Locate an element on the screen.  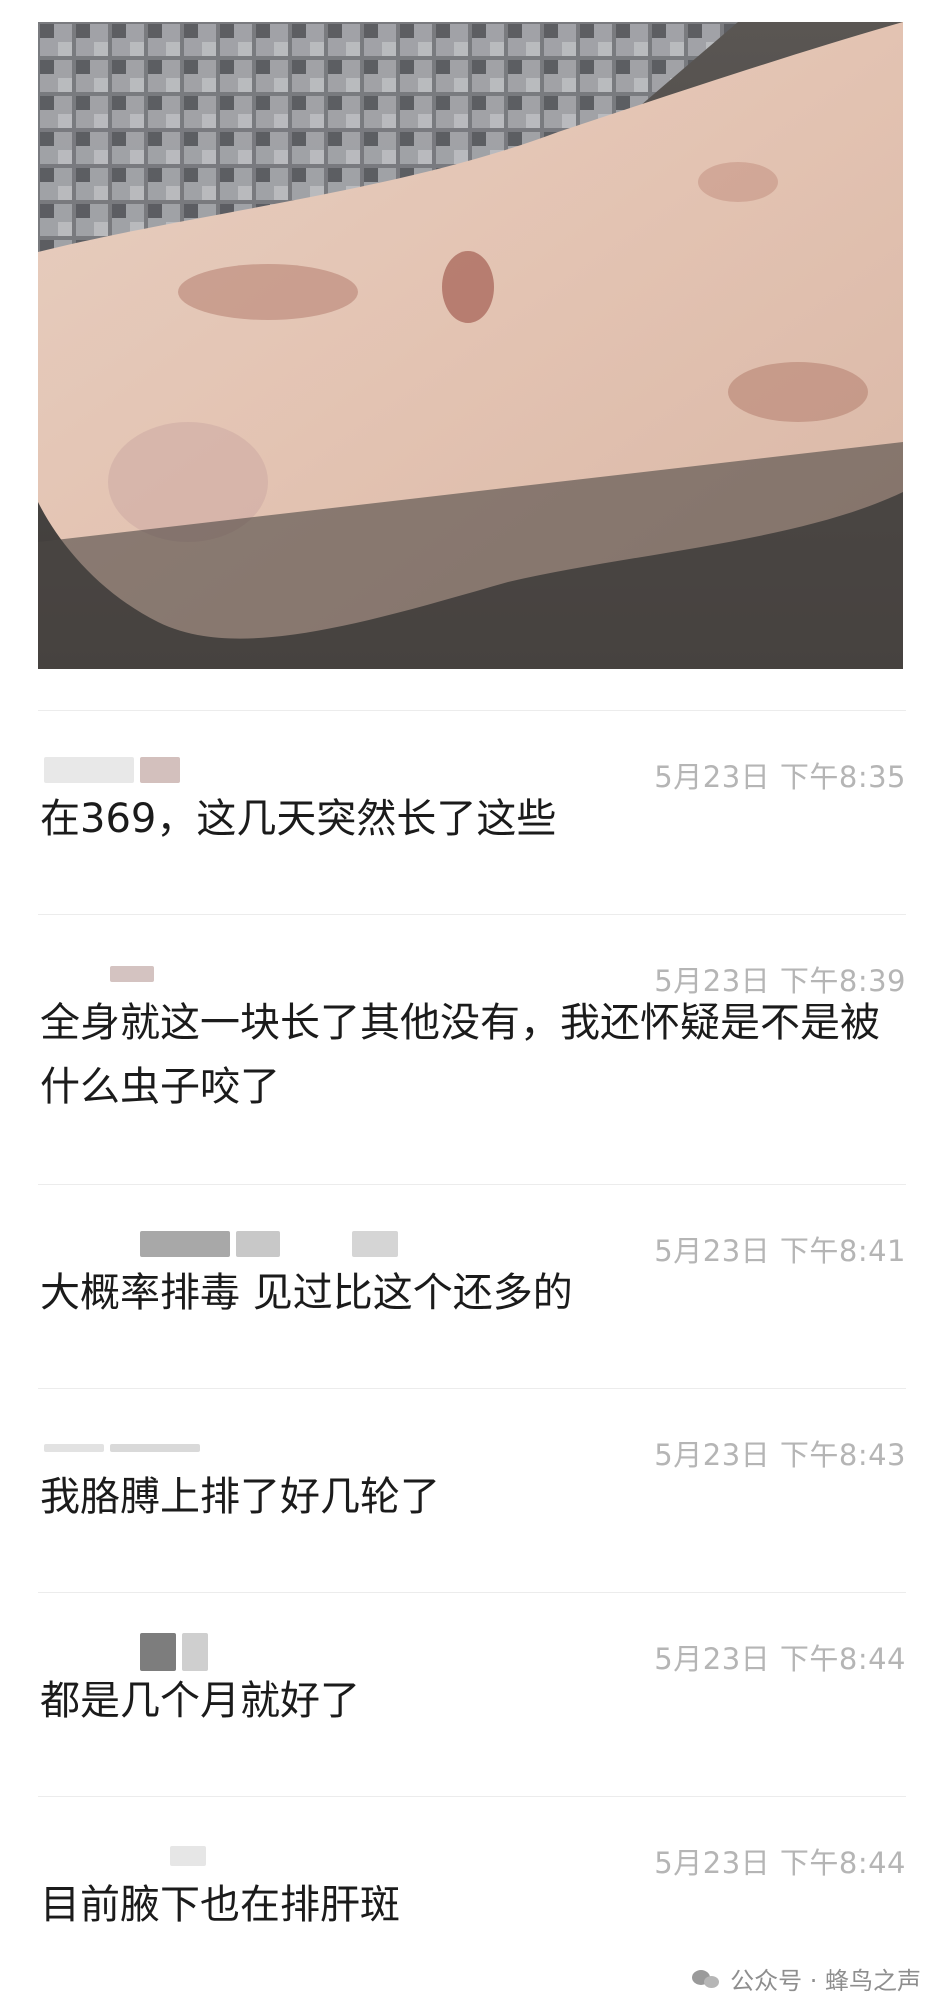
comment-text: 我胳膊上排了好几轮了 is located at coordinates (240, 1497).